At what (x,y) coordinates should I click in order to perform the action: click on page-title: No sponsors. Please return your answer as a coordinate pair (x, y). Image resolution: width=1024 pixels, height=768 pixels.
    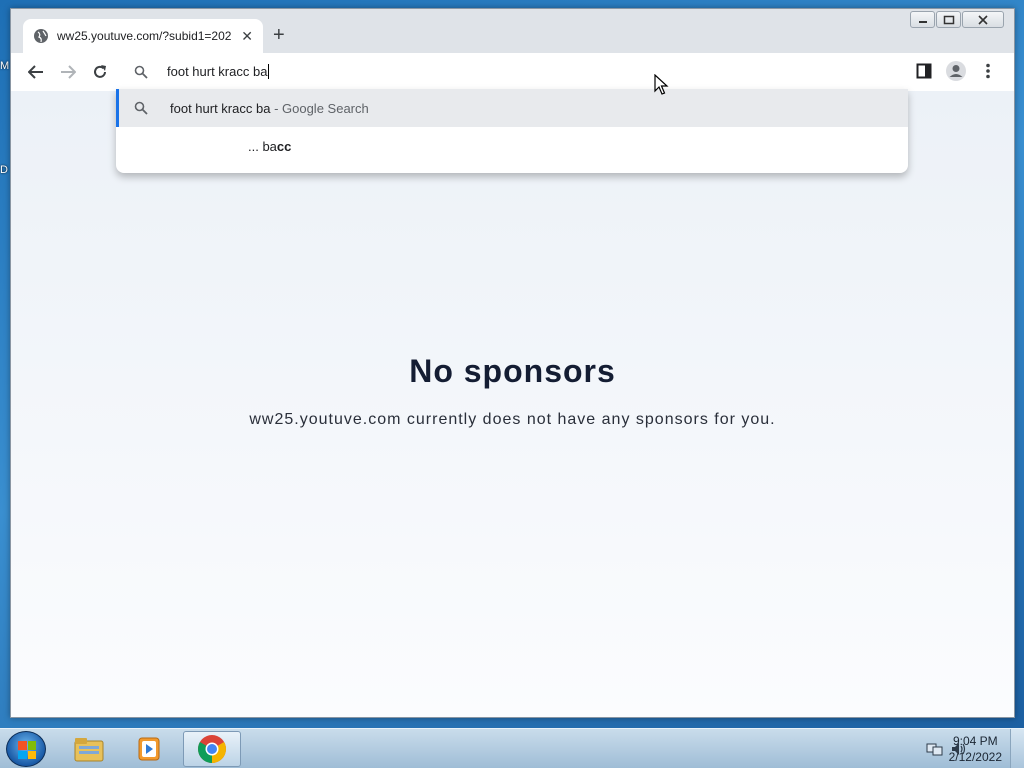
    Looking at the image, I should click on (512, 371).